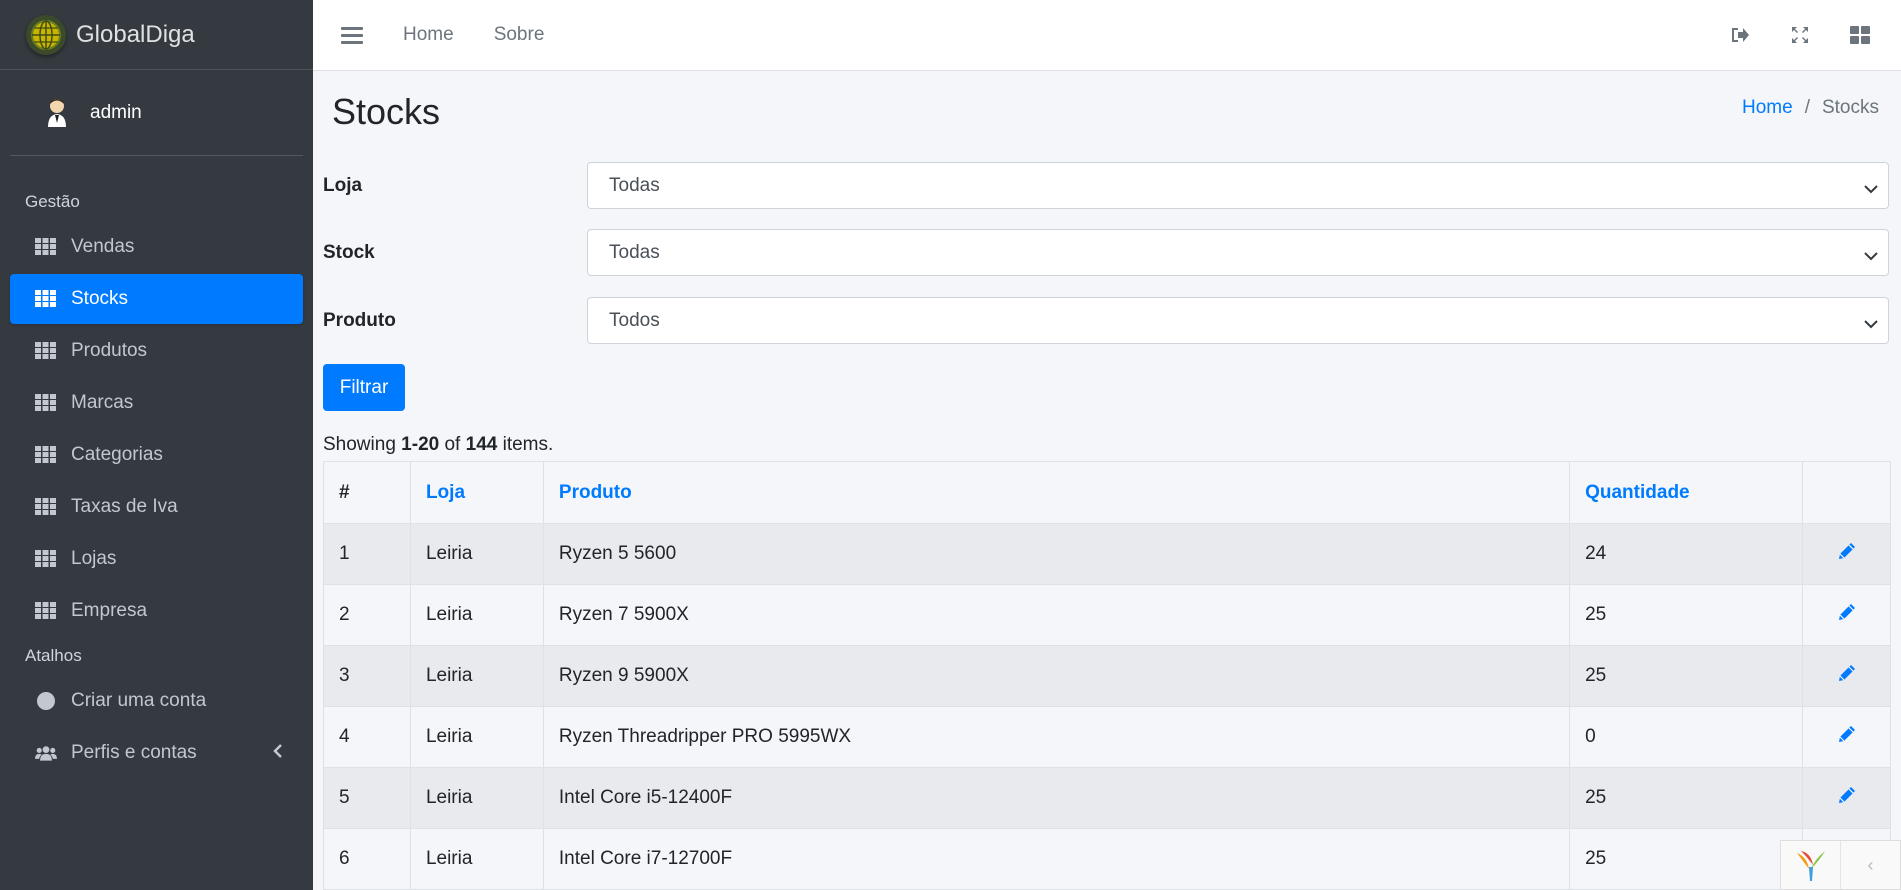 The height and width of the screenshot is (890, 1901). I want to click on sidebar-item-label: Vendas, so click(103, 246).